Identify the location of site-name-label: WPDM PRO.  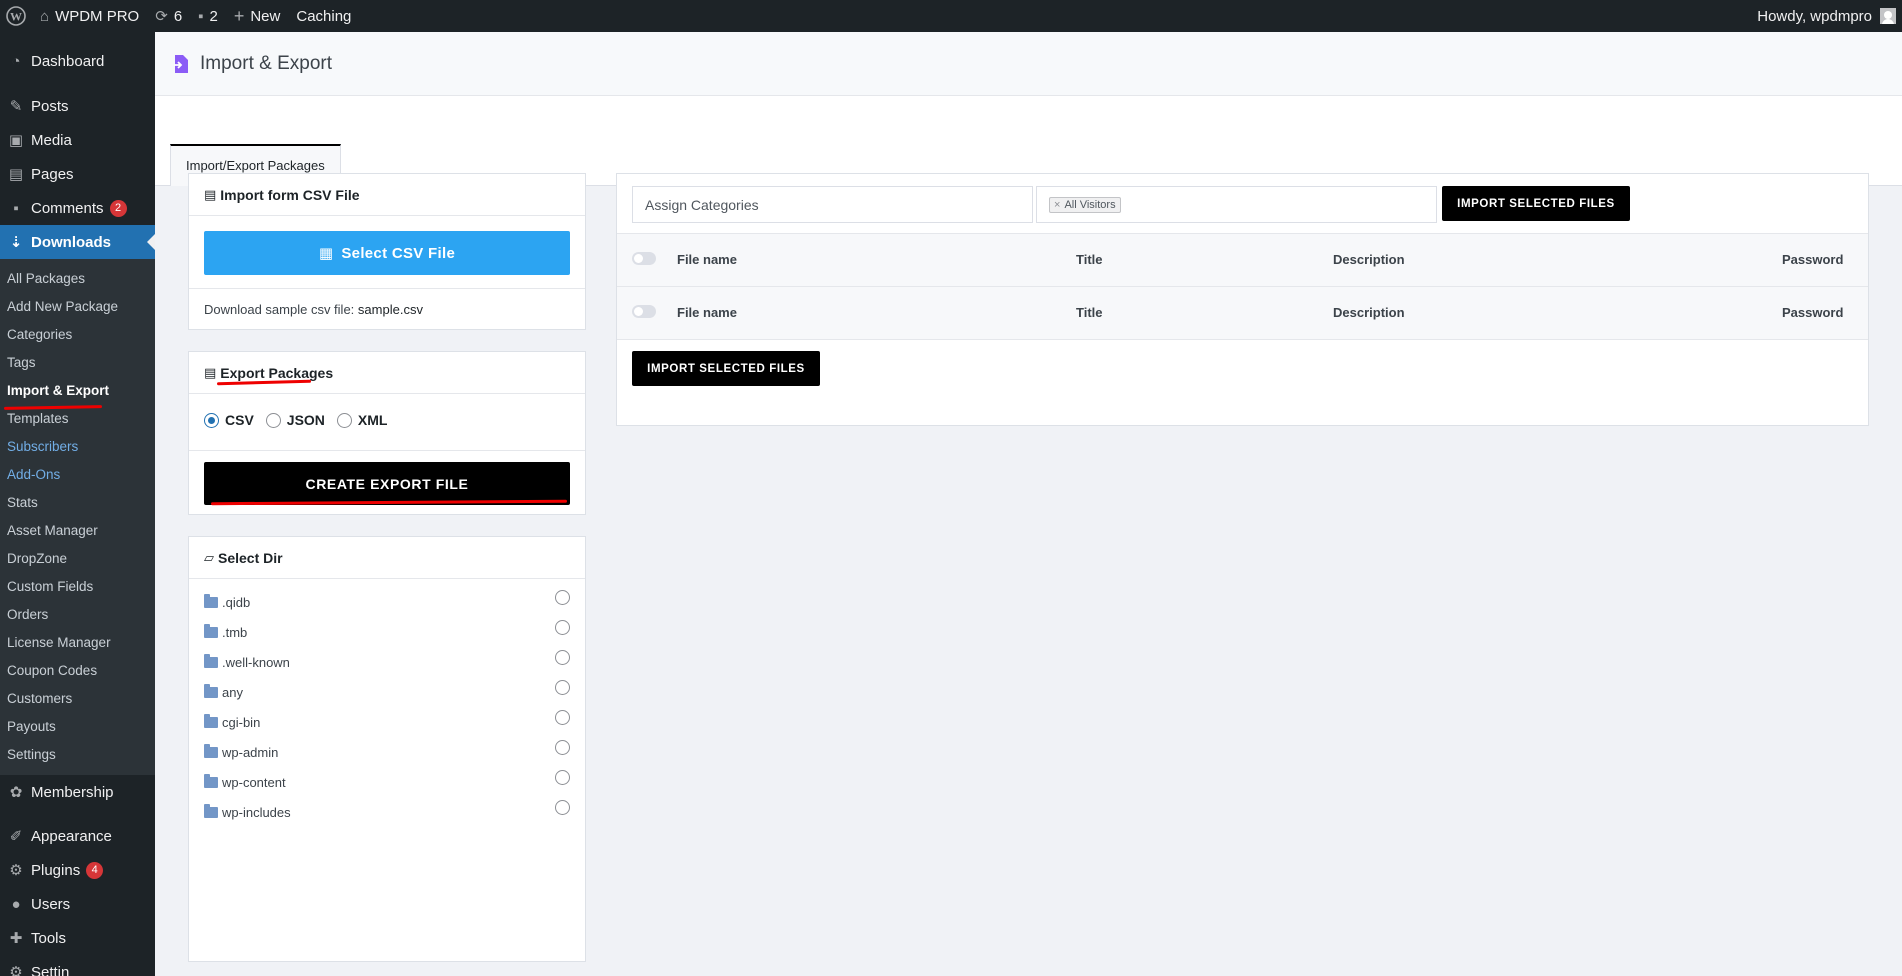
(97, 16).